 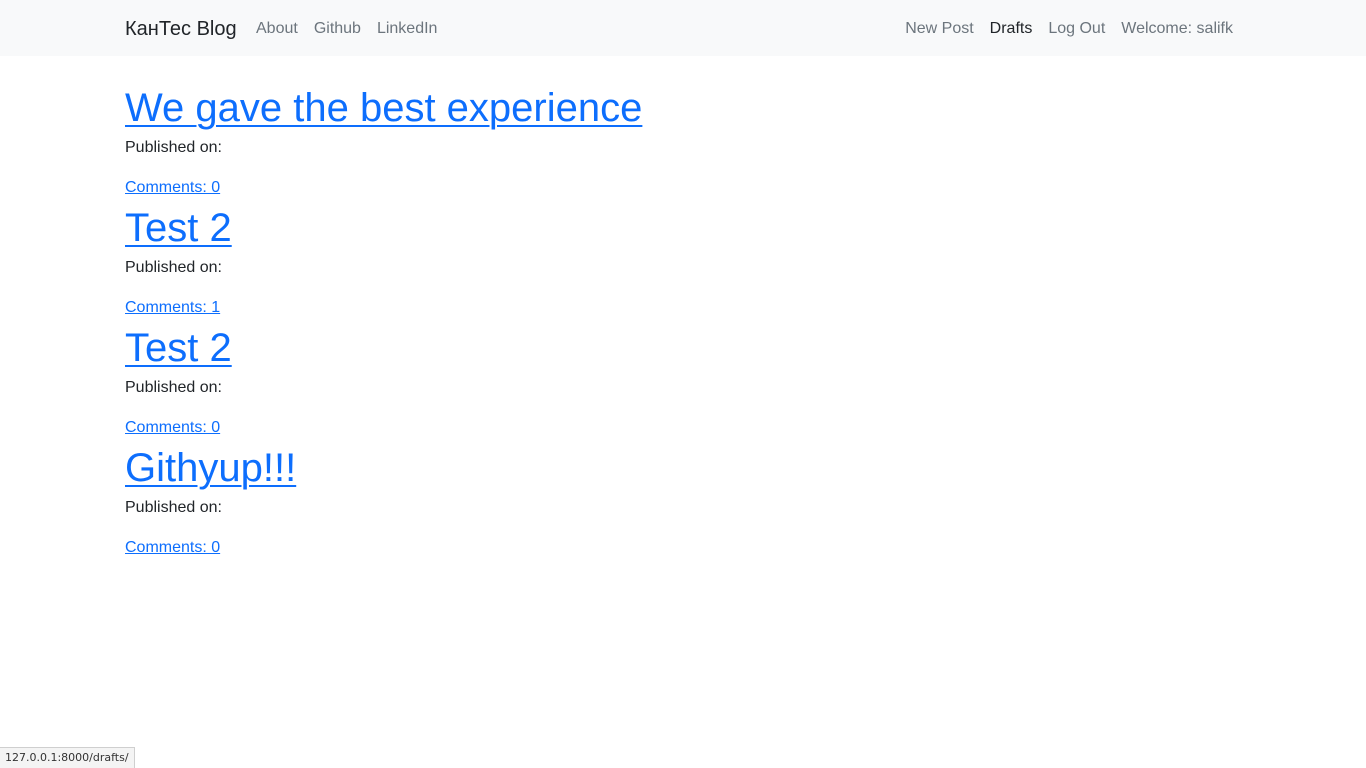 I want to click on post-title-link: We gave the best experience, so click(x=383, y=108).